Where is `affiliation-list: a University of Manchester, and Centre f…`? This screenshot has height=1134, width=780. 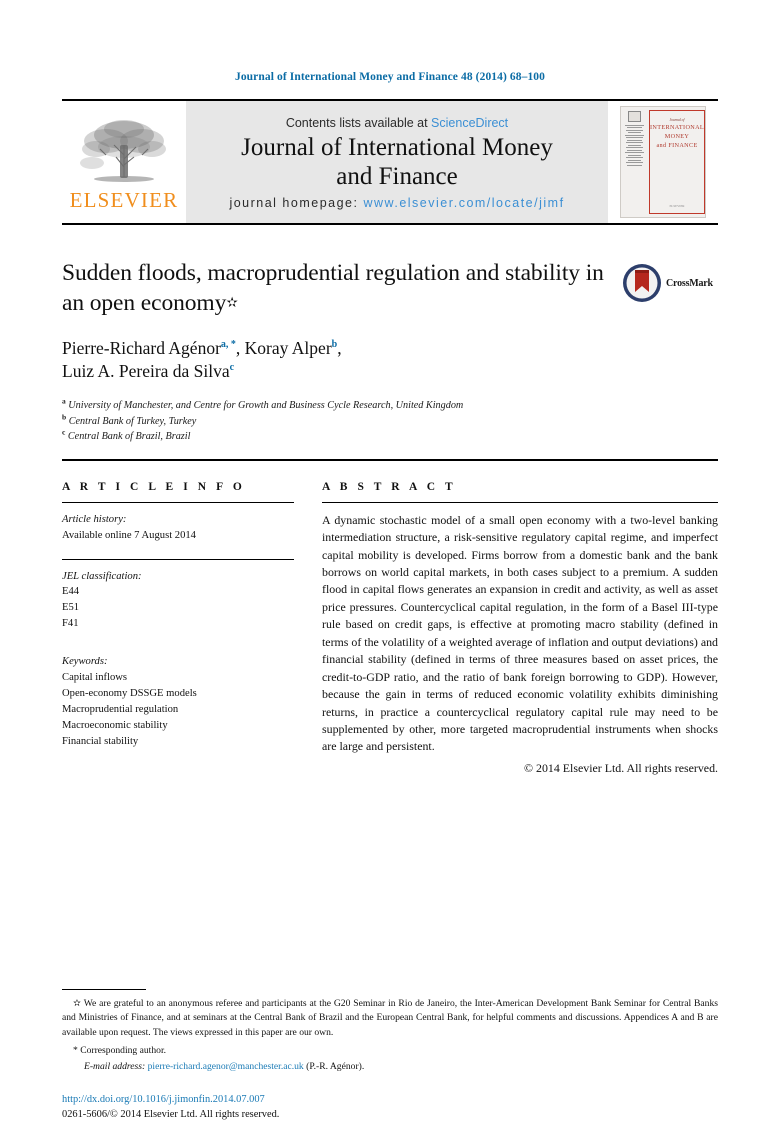 affiliation-list: a University of Manchester, and Centre f… is located at coordinates (390, 421).